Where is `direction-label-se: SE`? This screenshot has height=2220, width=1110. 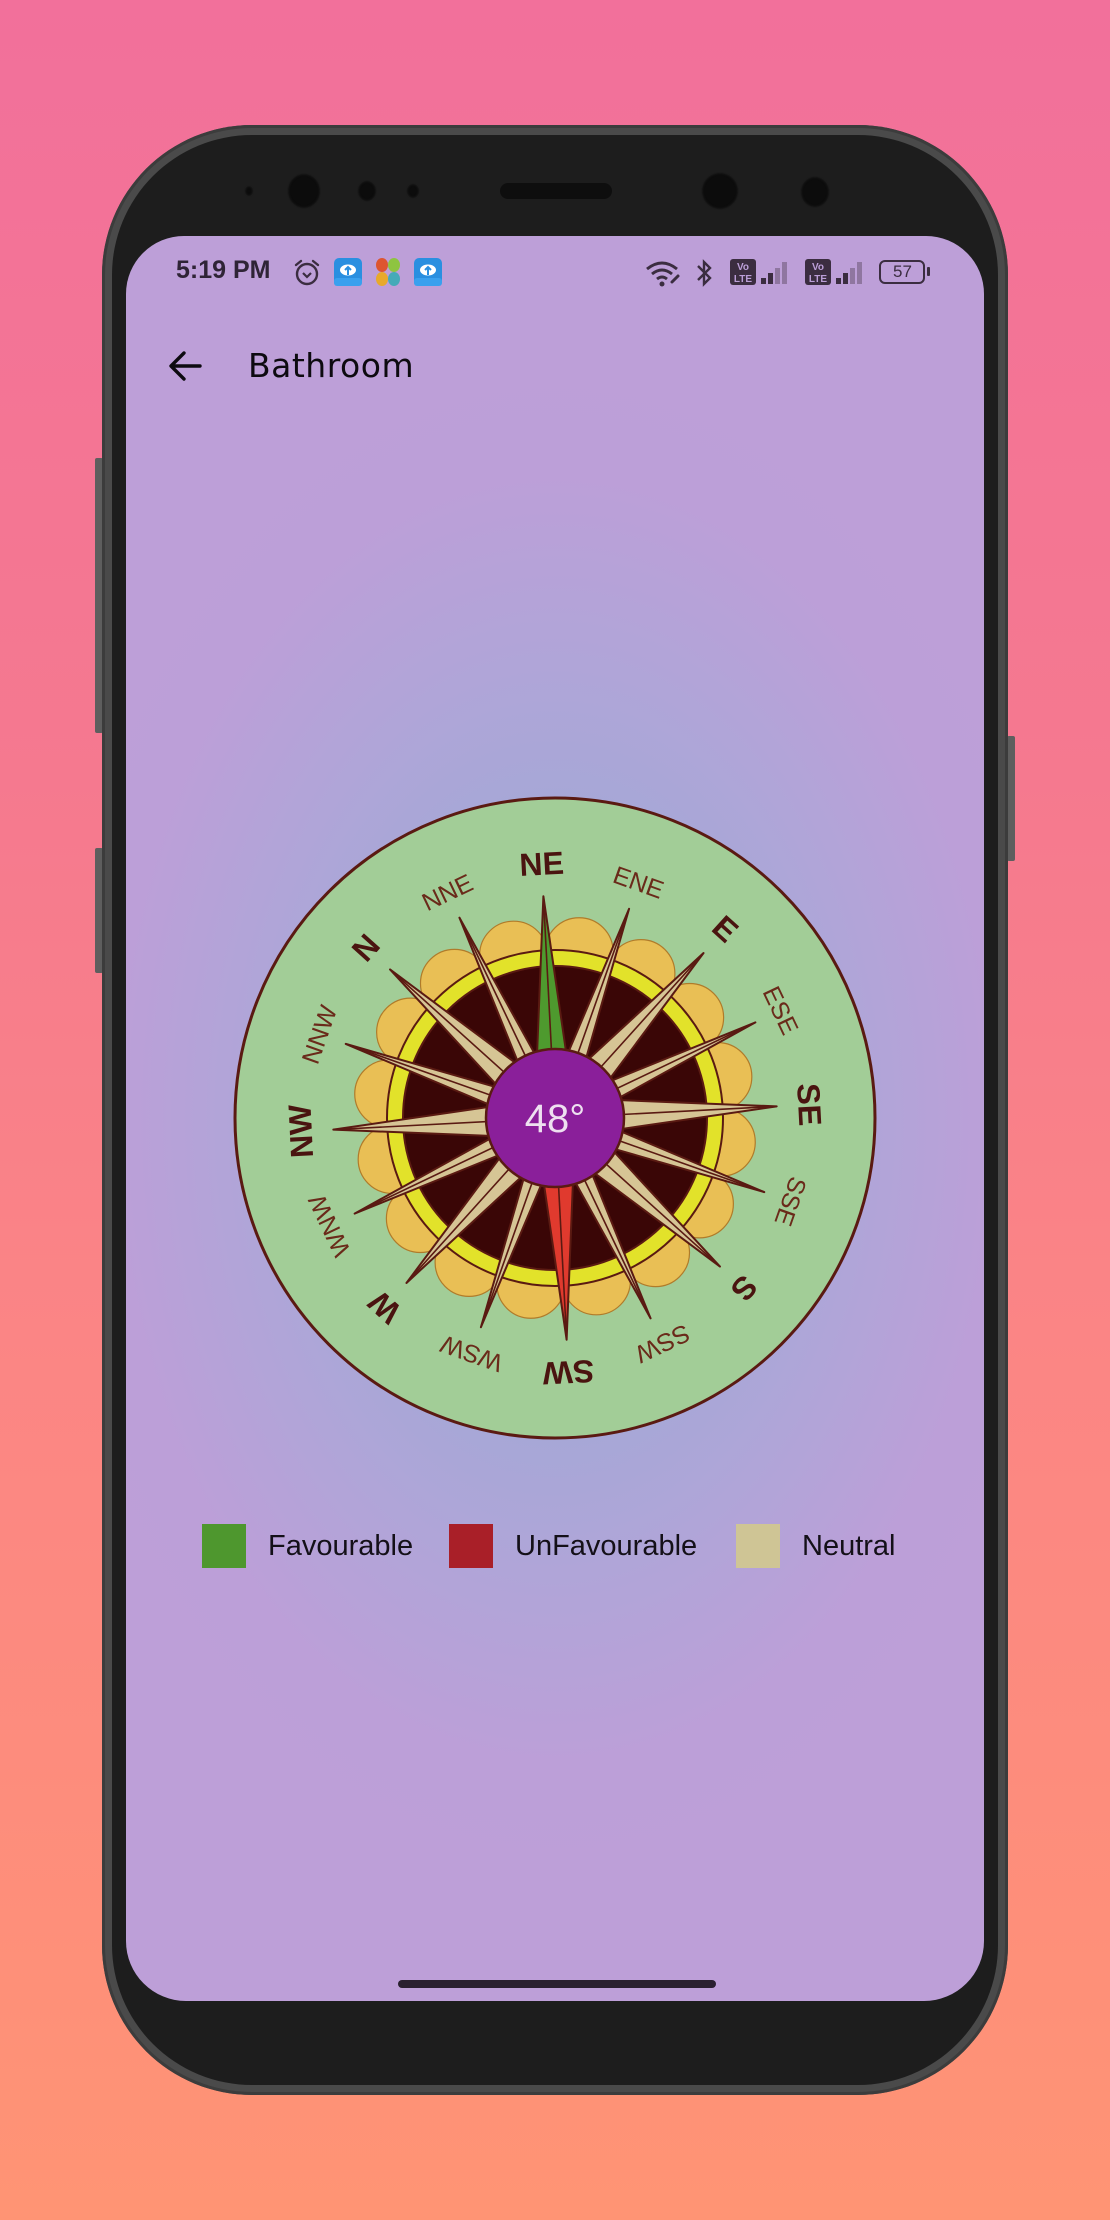 direction-label-se: SE is located at coordinates (809, 1104).